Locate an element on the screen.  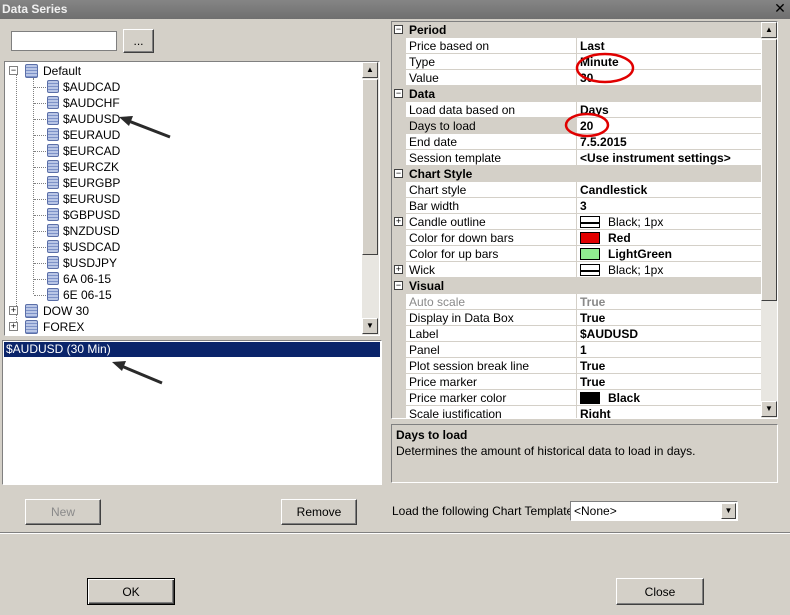
property-price-marker: Price marker True is located at coordinates (577, 382).